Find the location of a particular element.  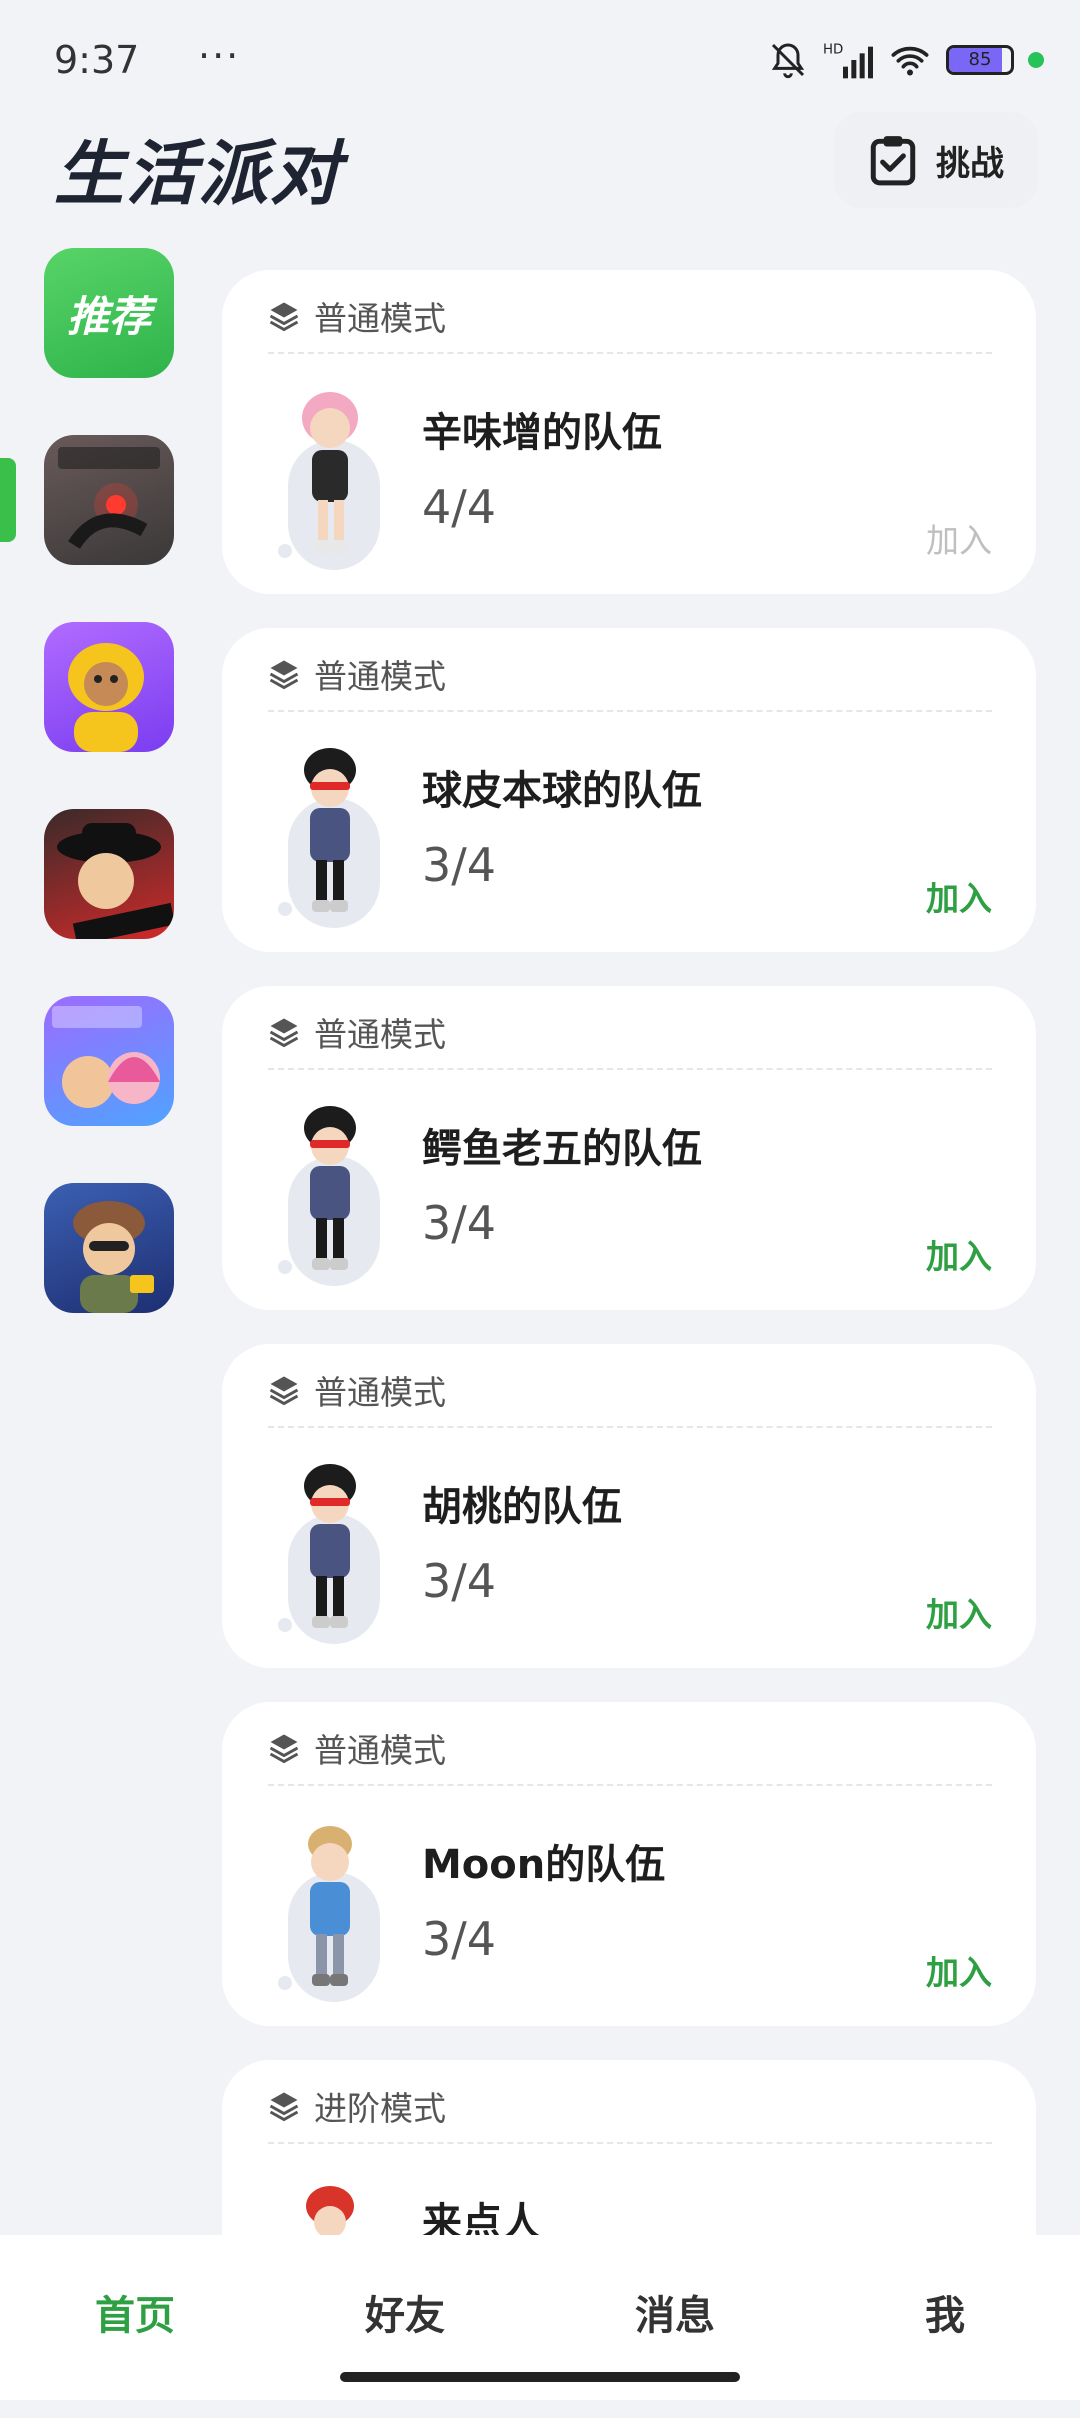

nav-home: 首页 is located at coordinates (135, 2317).